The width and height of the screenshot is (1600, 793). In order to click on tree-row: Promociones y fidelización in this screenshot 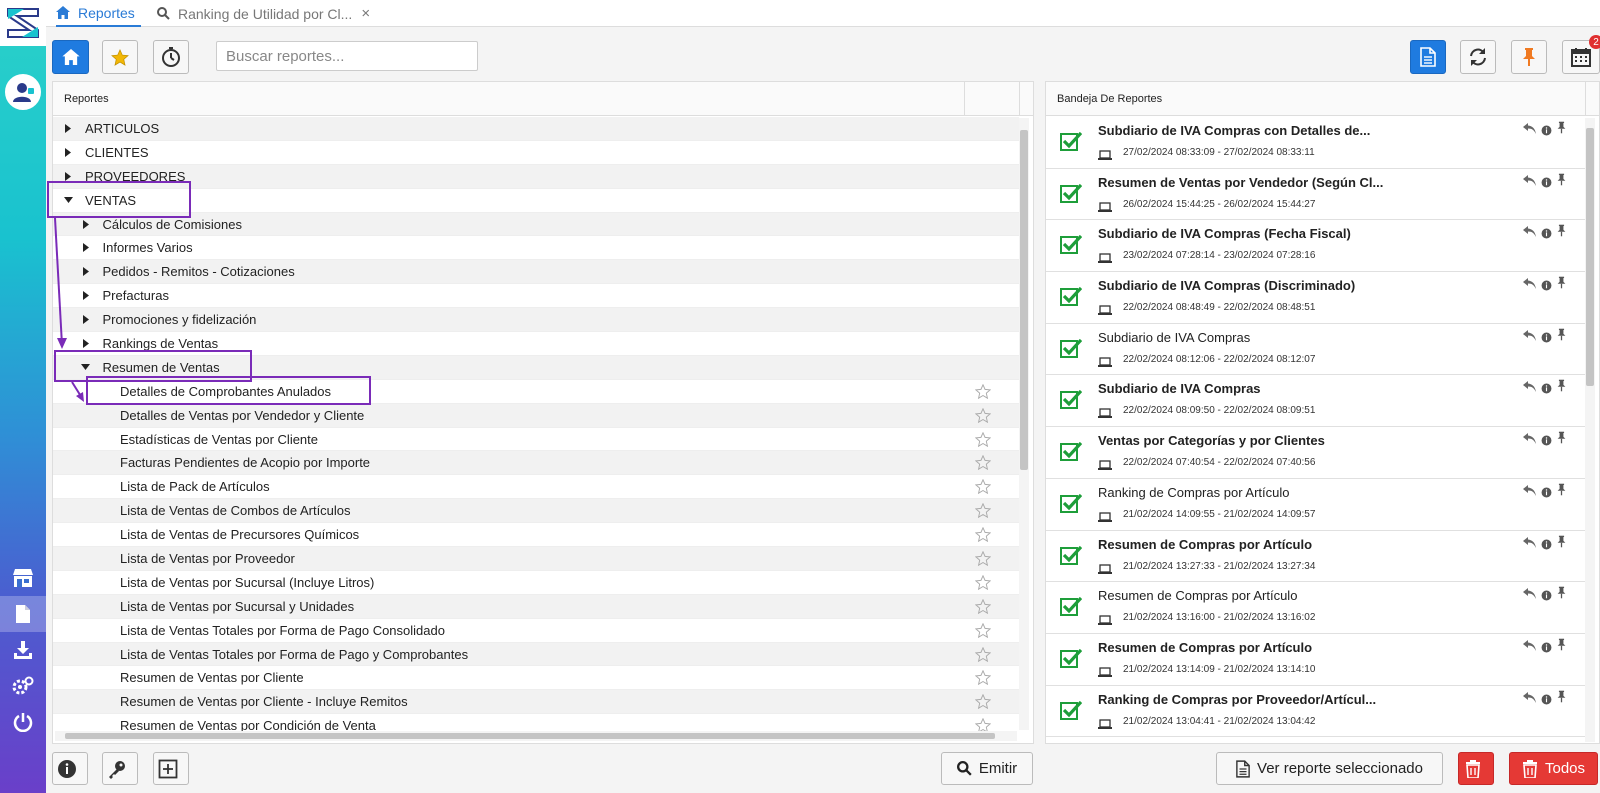, I will do `click(536, 320)`.